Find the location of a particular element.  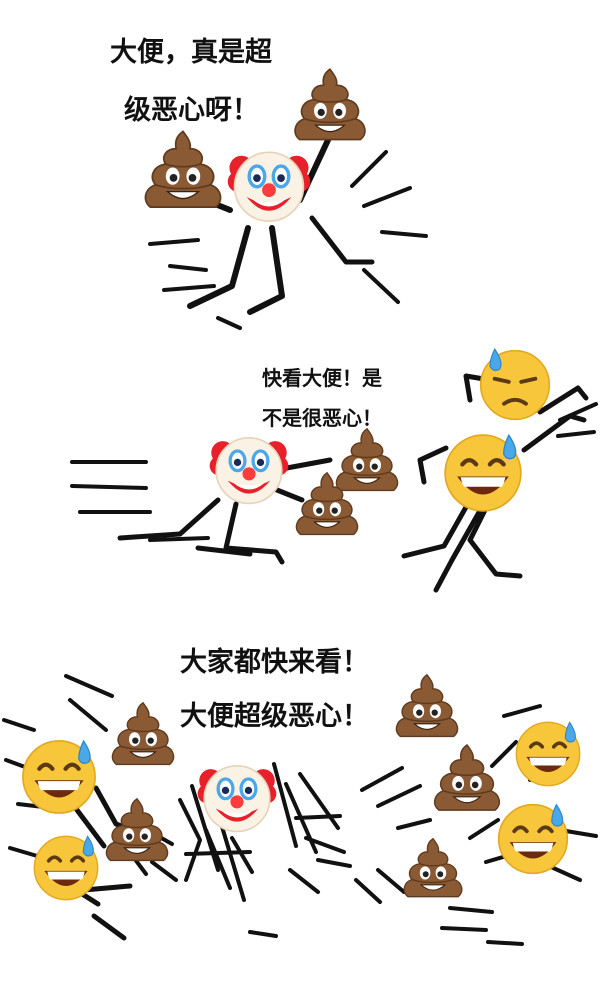

panel-3-caption-line-2: 大便超级恶心！ is located at coordinates (274, 716).